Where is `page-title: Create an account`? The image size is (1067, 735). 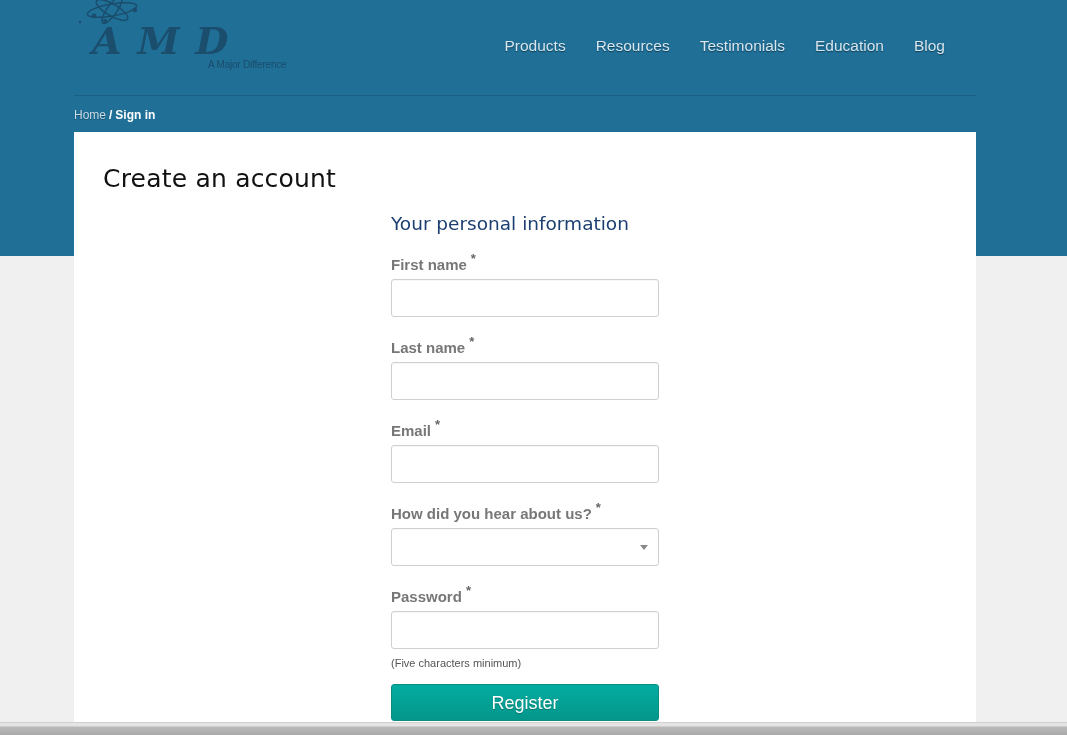 page-title: Create an account is located at coordinates (220, 179).